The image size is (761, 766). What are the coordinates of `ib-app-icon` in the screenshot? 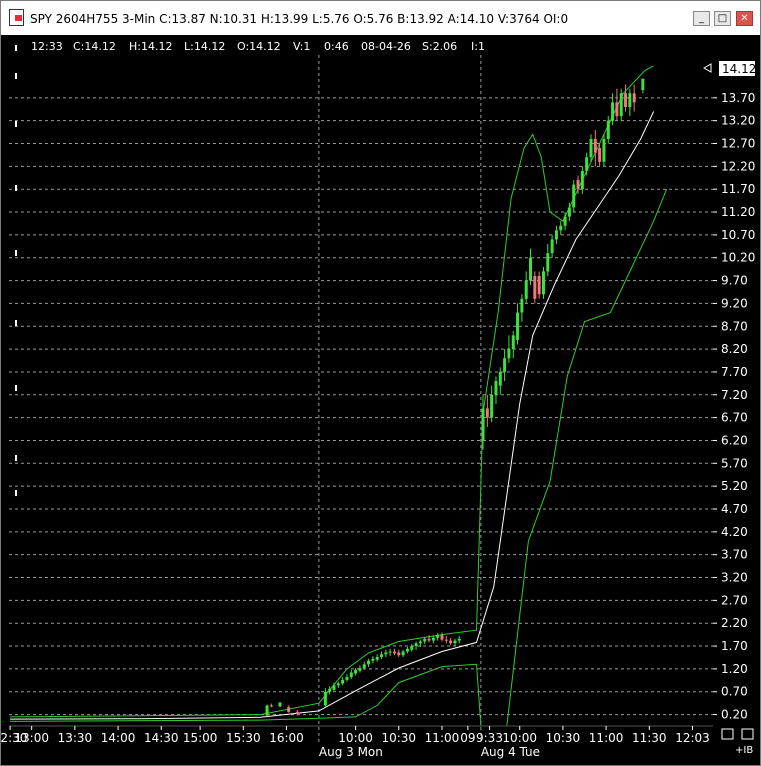 It's located at (16, 17).